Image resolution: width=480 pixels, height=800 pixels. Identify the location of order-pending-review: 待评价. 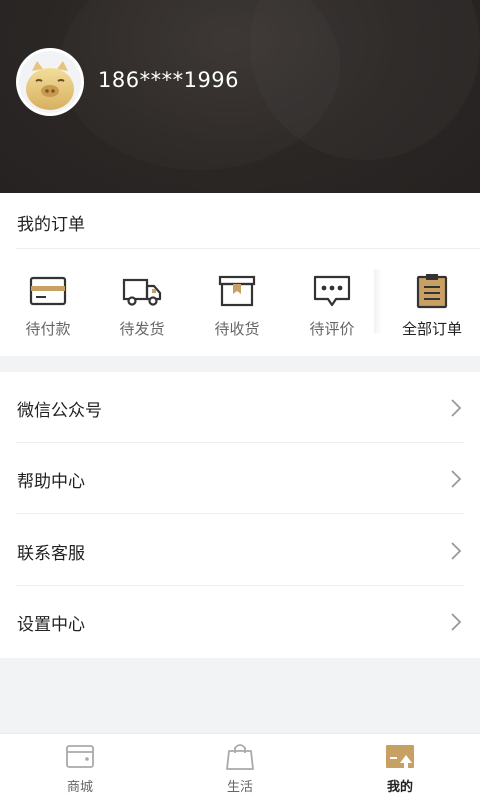
(332, 306).